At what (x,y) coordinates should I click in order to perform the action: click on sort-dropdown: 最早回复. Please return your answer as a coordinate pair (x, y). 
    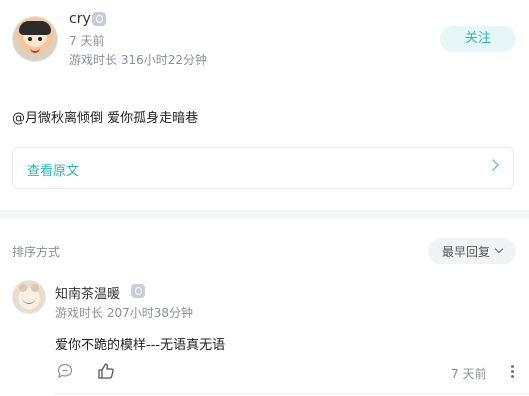
    Looking at the image, I should click on (472, 251).